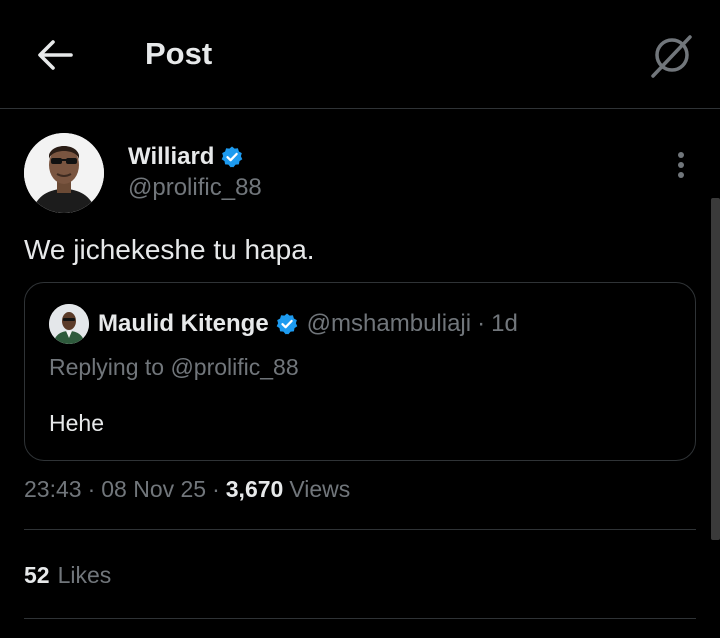 The width and height of the screenshot is (720, 638). I want to click on more-options-button, so click(681, 165).